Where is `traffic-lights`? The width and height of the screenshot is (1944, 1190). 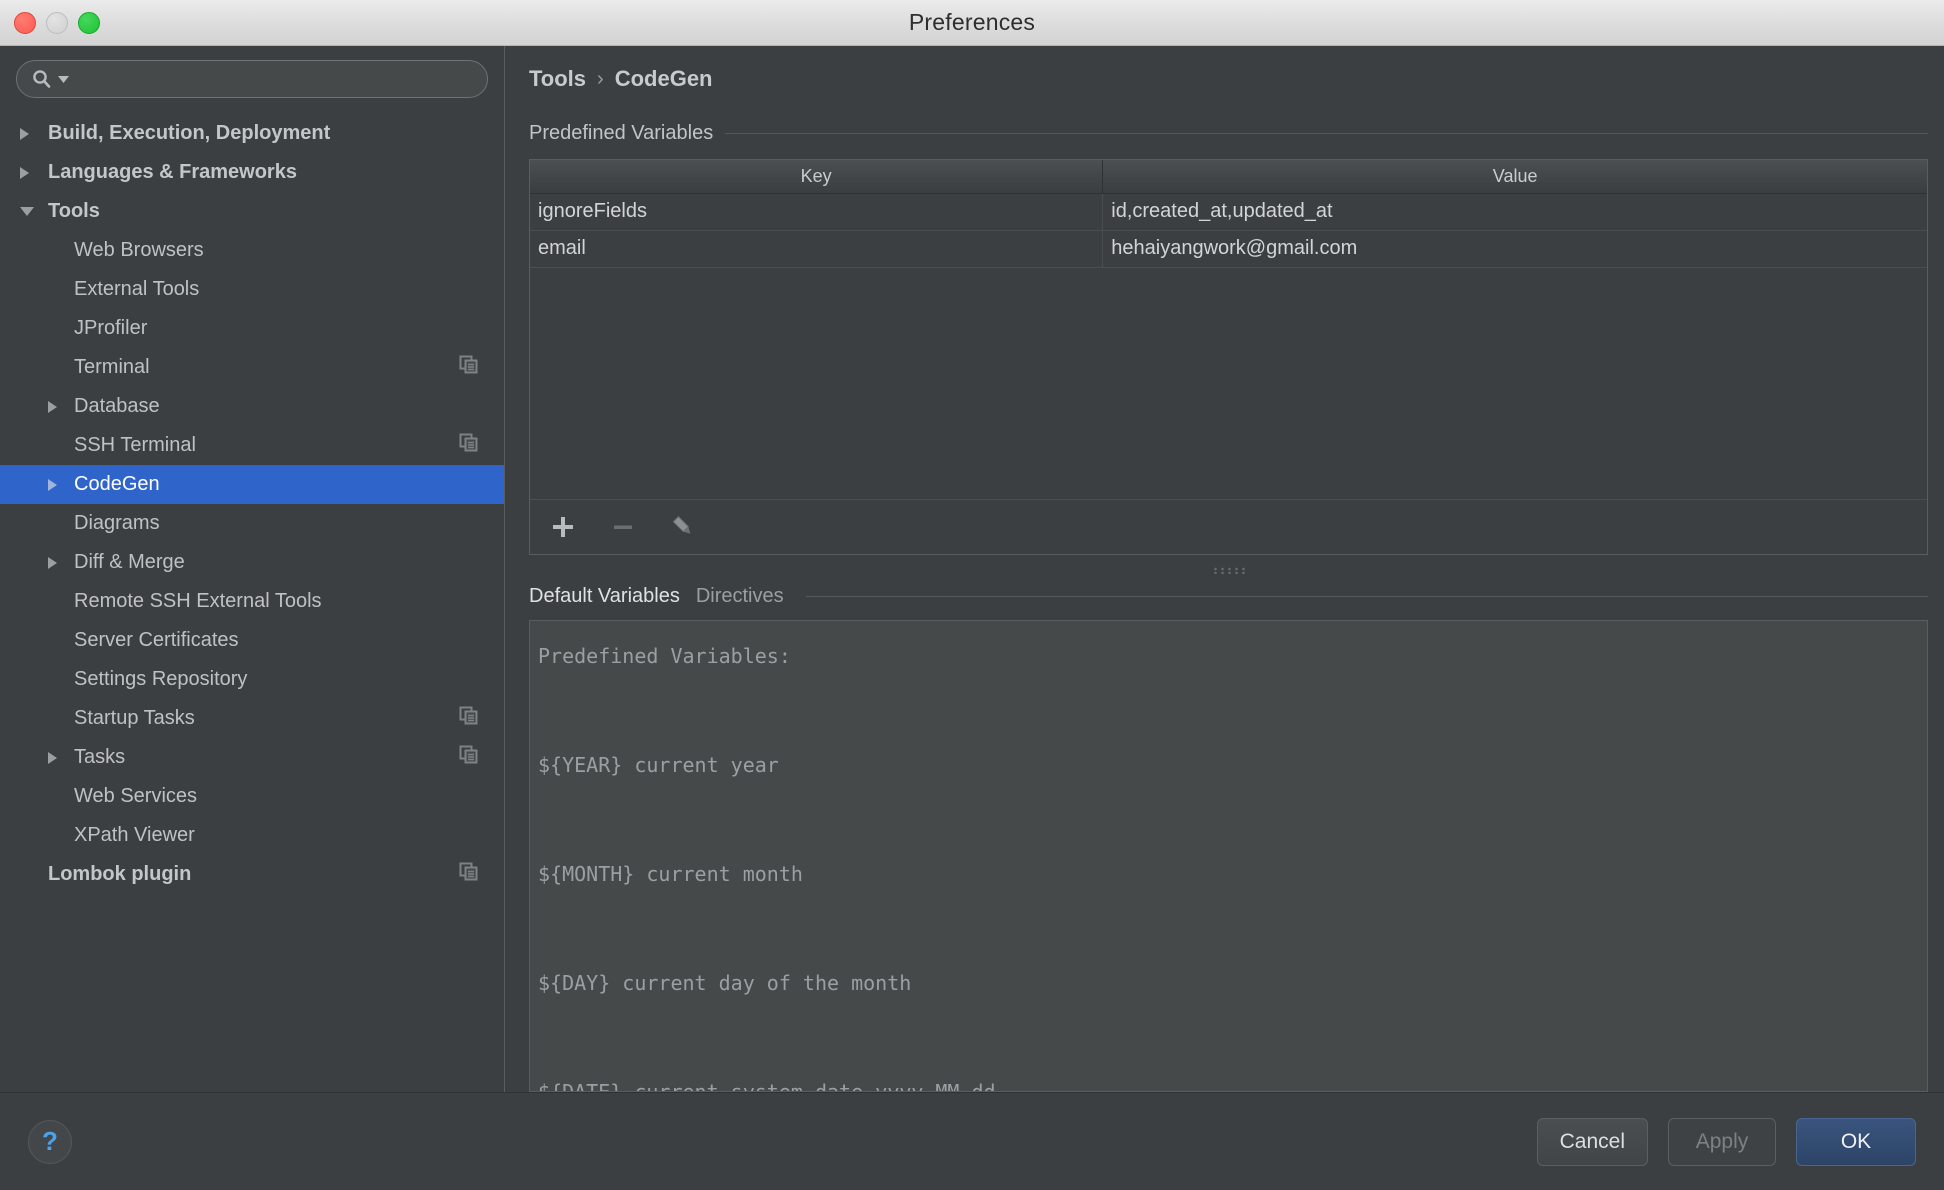
traffic-lights is located at coordinates (57, 23).